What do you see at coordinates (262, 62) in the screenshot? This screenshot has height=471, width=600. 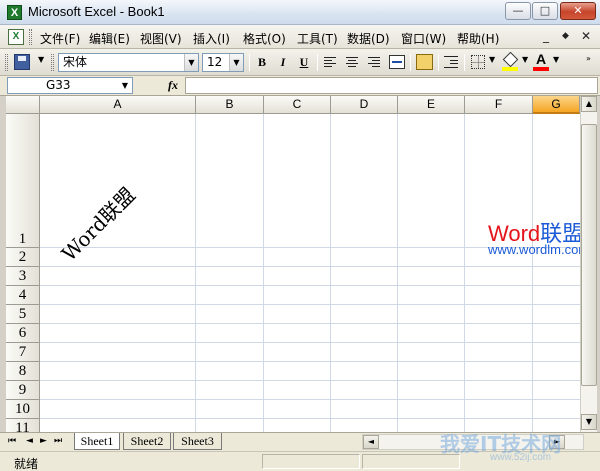 I see `bold-button: B` at bounding box center [262, 62].